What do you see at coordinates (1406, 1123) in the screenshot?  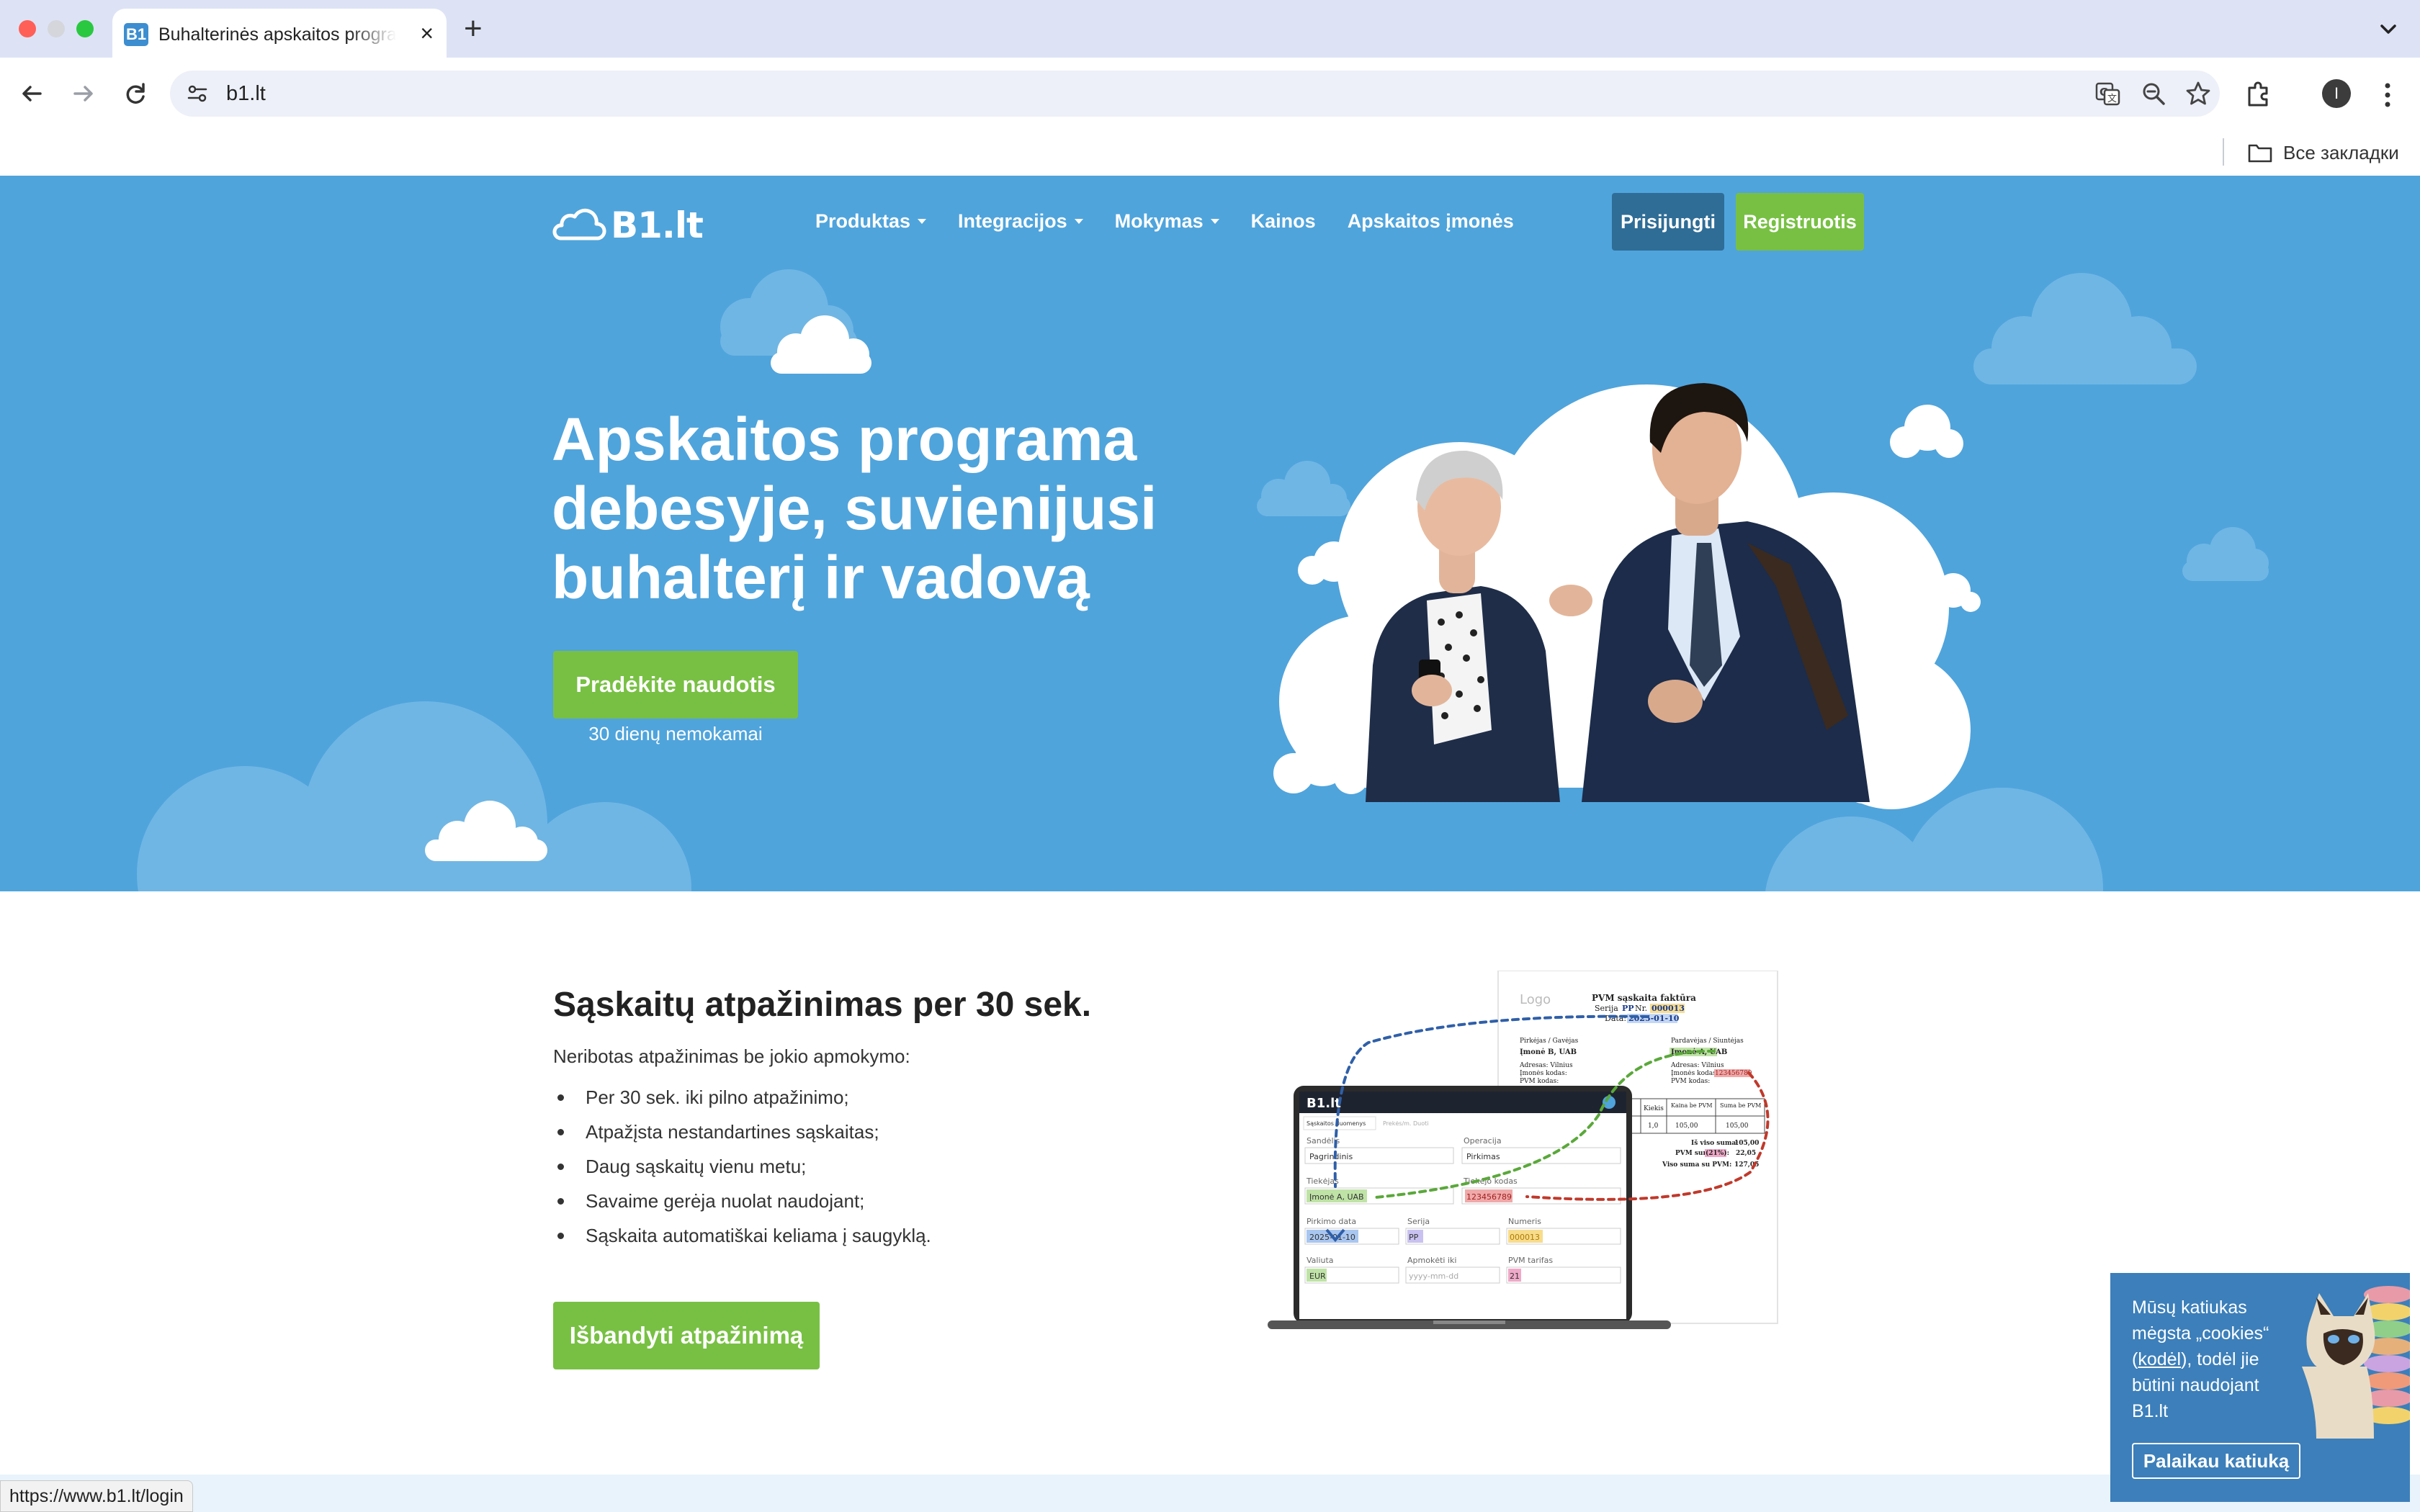 I see `app-tab: Prekės/m. Duoti` at bounding box center [1406, 1123].